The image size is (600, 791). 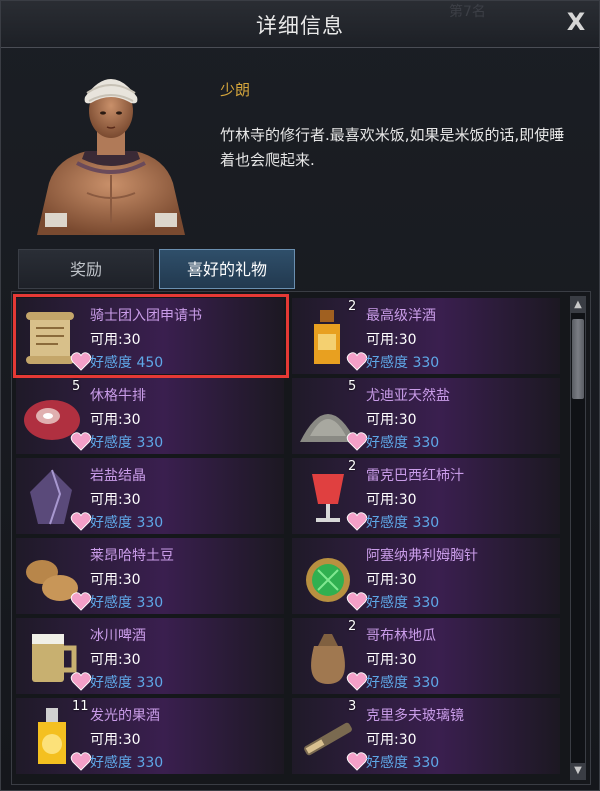 What do you see at coordinates (578, 359) in the screenshot?
I see `scroll-thumb` at bounding box center [578, 359].